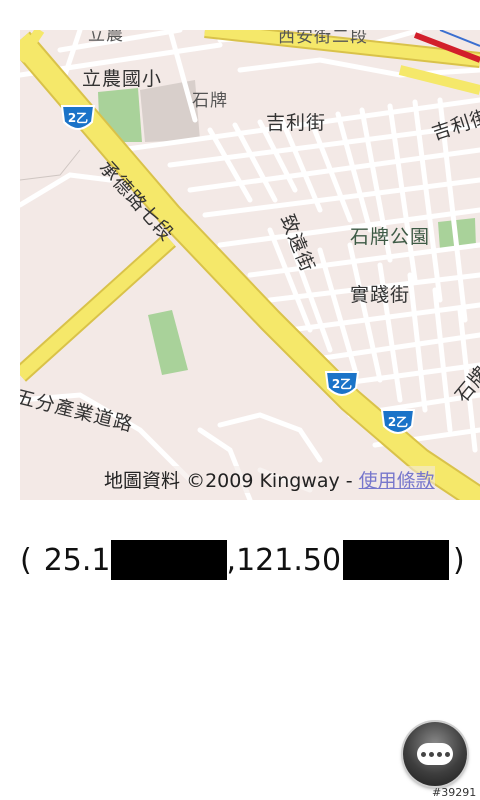 Image resolution: width=480 pixels, height=800 pixels. I want to click on latitude-prefix: 25.1, so click(77, 560).